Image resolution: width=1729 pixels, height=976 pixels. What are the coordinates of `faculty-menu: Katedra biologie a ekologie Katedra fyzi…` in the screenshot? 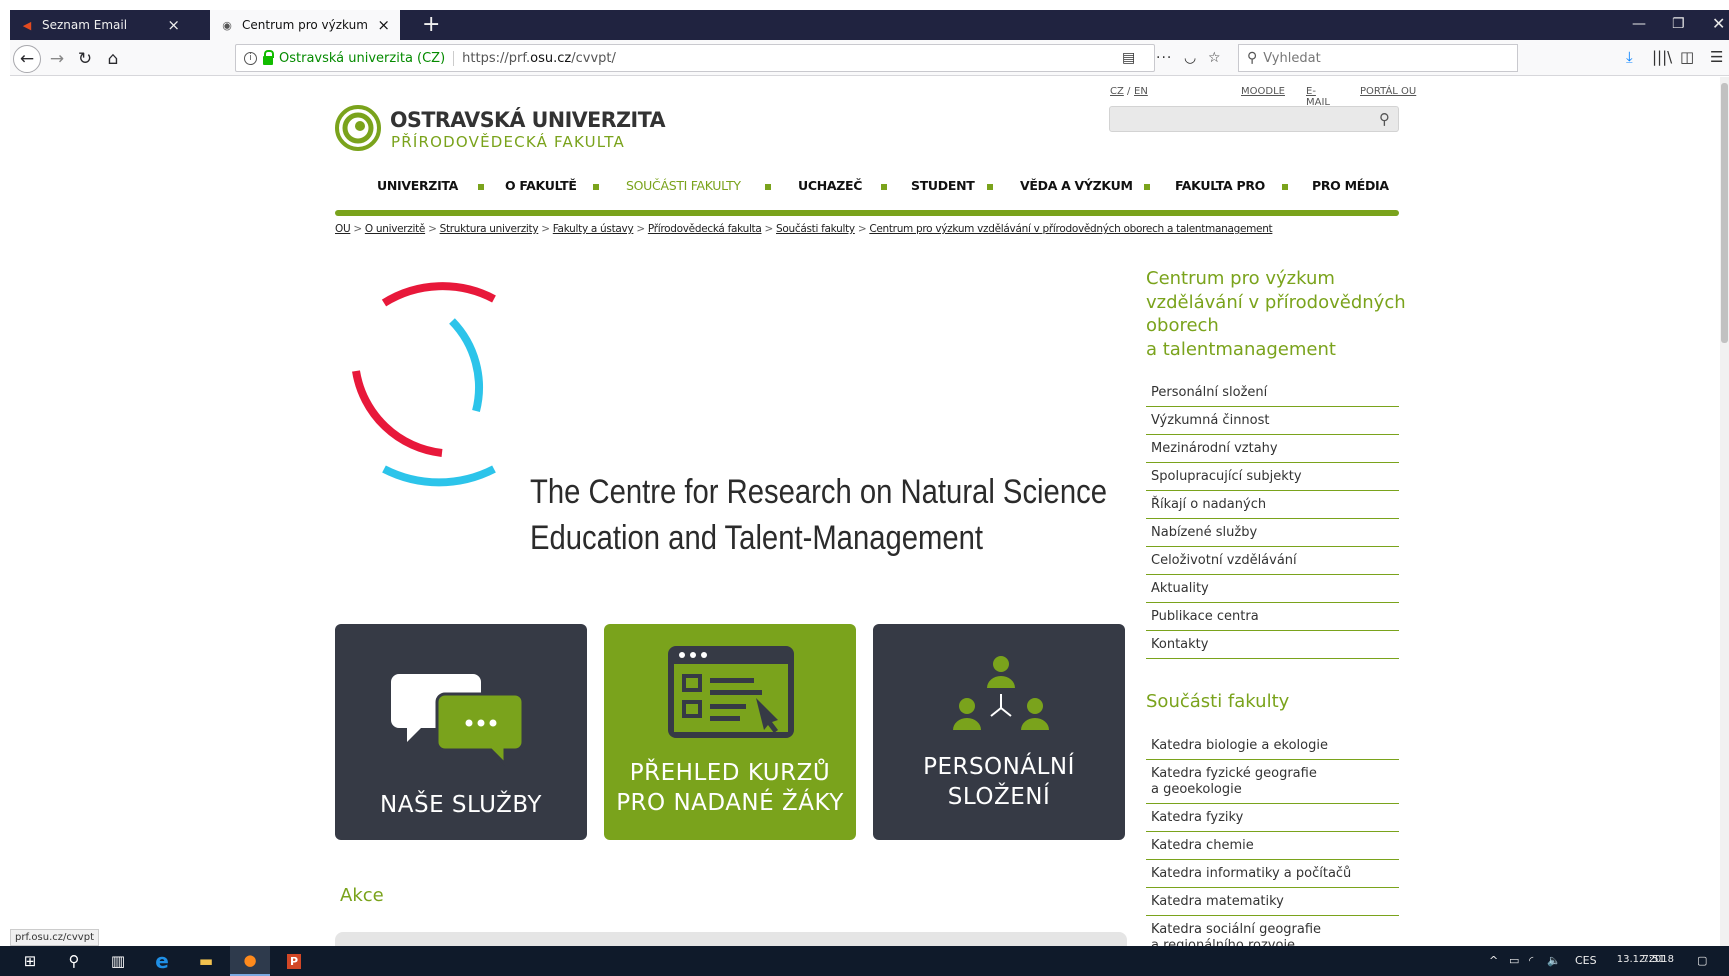 It's located at (1272, 839).